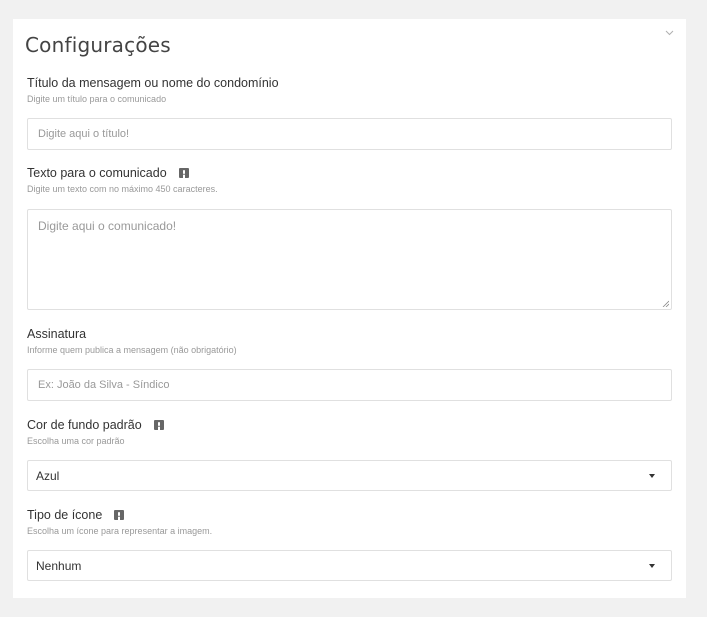 This screenshot has width=707, height=617. Describe the element at coordinates (669, 33) in the screenshot. I see `chevron-down-icon` at that location.